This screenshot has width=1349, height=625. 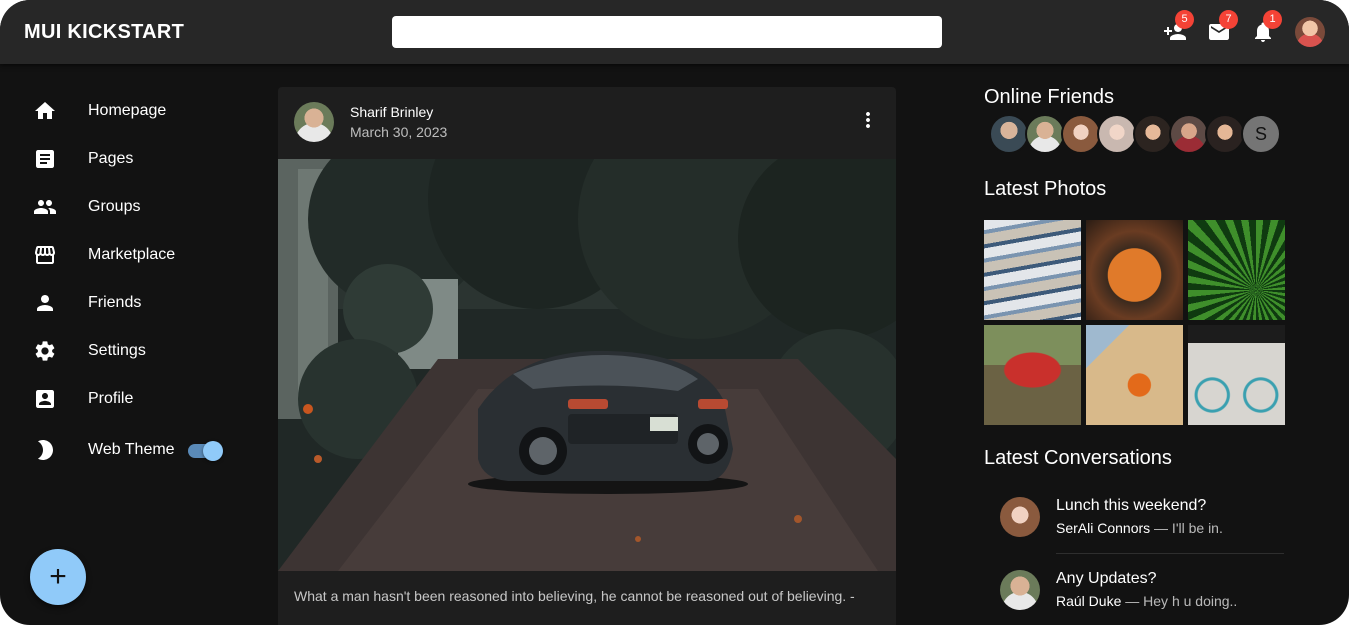 What do you see at coordinates (1310, 32) in the screenshot?
I see `user-avatar` at bounding box center [1310, 32].